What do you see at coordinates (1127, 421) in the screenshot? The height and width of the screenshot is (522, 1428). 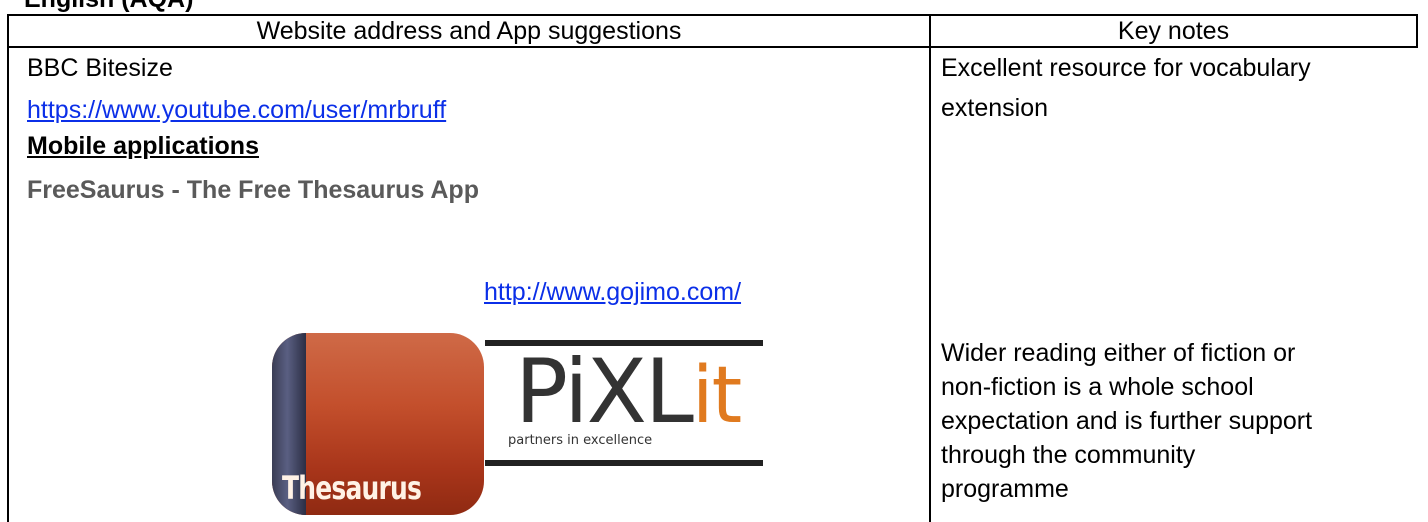 I see `note-wider-reading-line3: expectation and is further support` at bounding box center [1127, 421].